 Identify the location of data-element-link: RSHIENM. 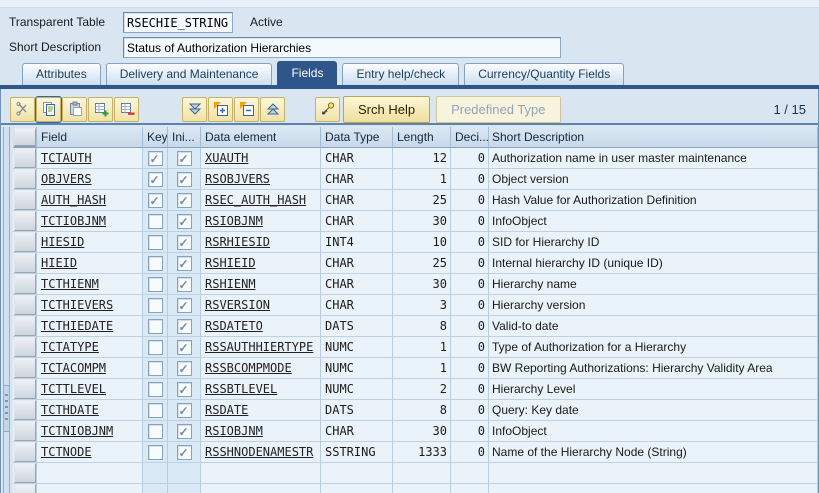
(230, 284).